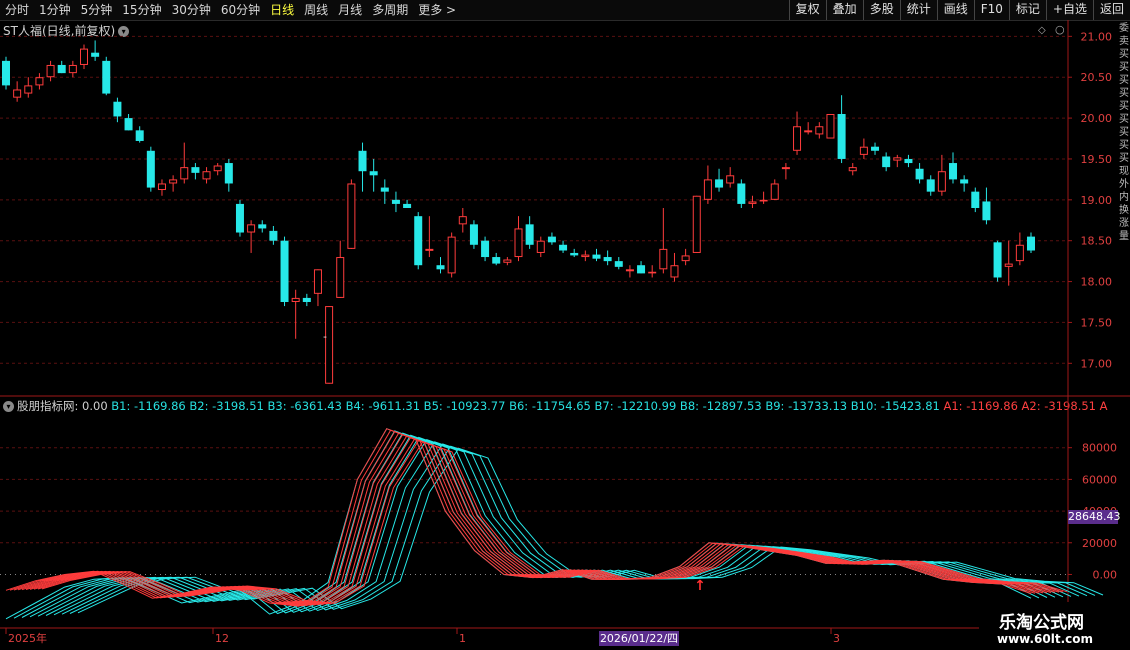  Describe the element at coordinates (1054, 626) in the screenshot. I see `watermark: 乐淘公式网 www.60lt.com` at that location.